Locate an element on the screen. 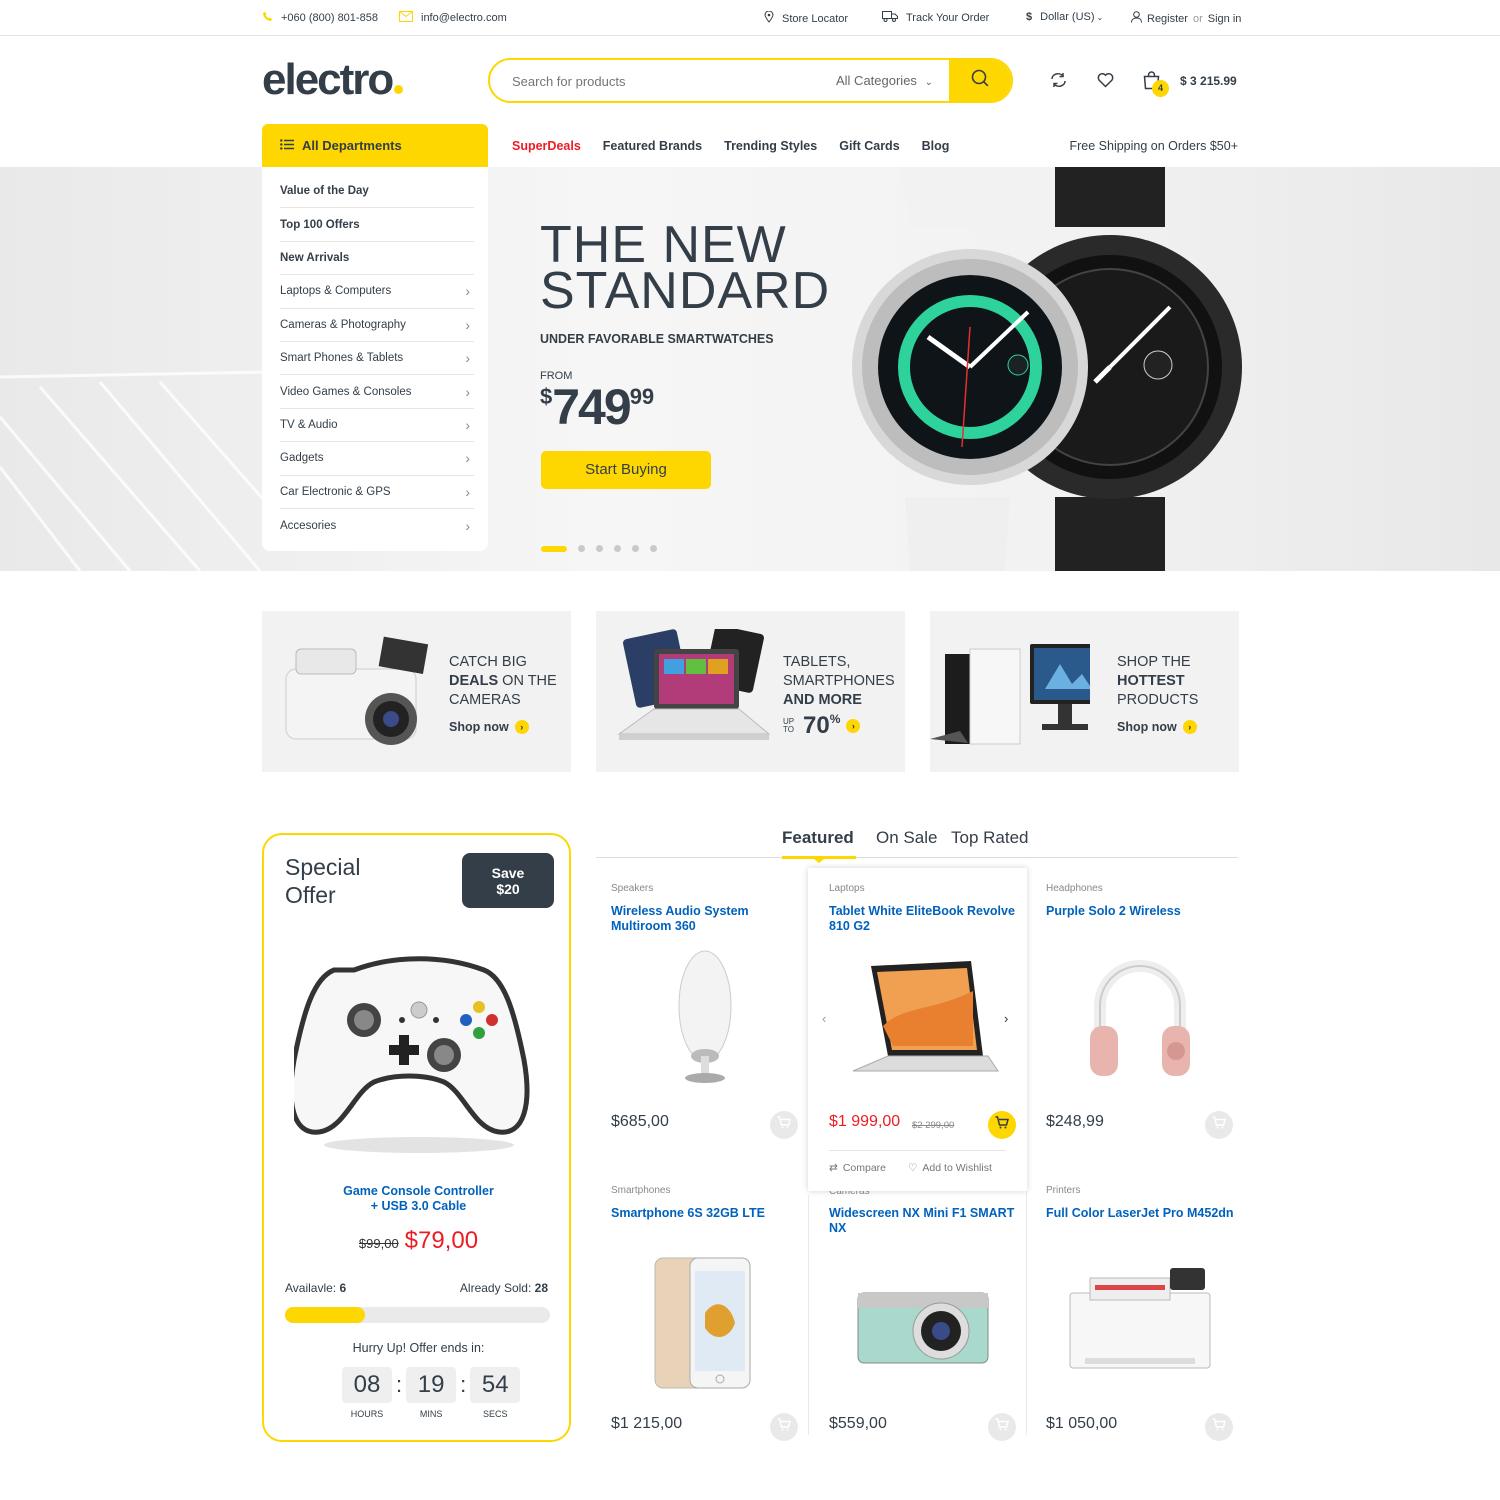 Image resolution: width=1500 pixels, height=1500 pixels. secs-label: SECS is located at coordinates (495, 1414).